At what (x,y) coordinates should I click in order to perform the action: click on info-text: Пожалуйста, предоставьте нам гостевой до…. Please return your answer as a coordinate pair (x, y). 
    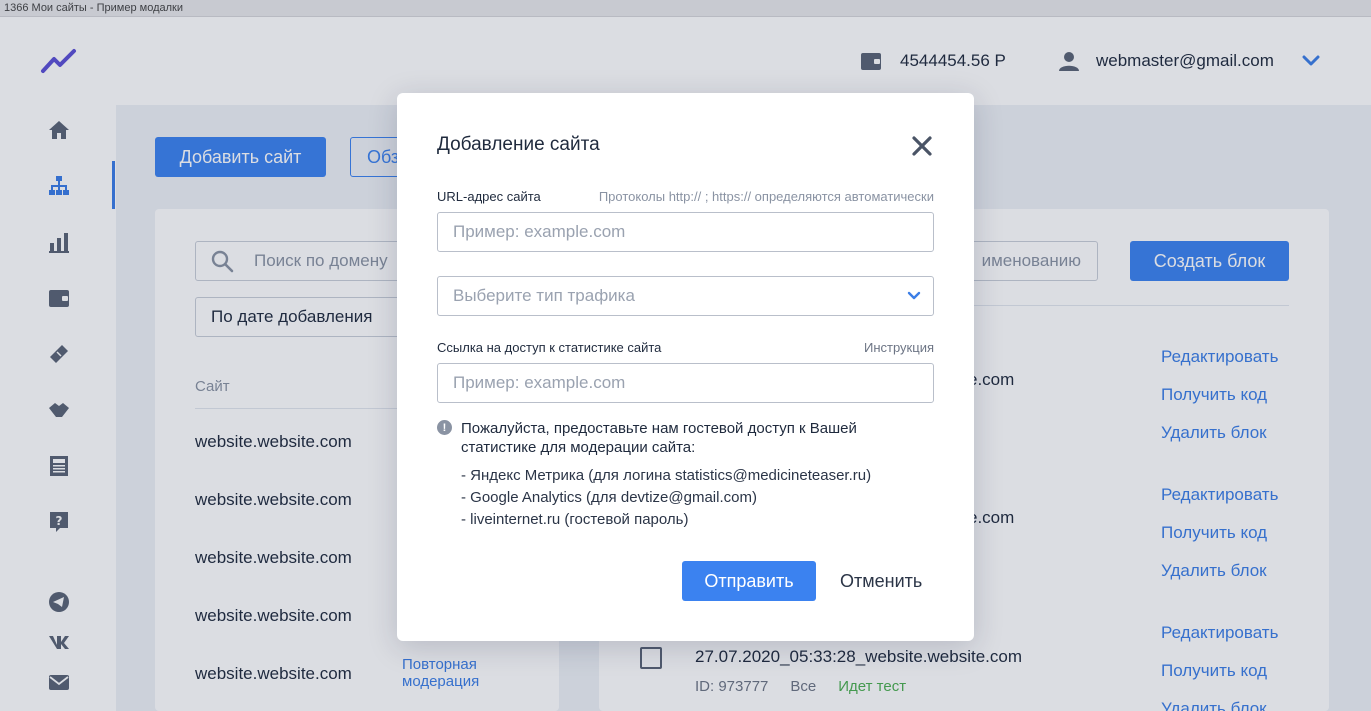
    Looking at the image, I should click on (659, 438).